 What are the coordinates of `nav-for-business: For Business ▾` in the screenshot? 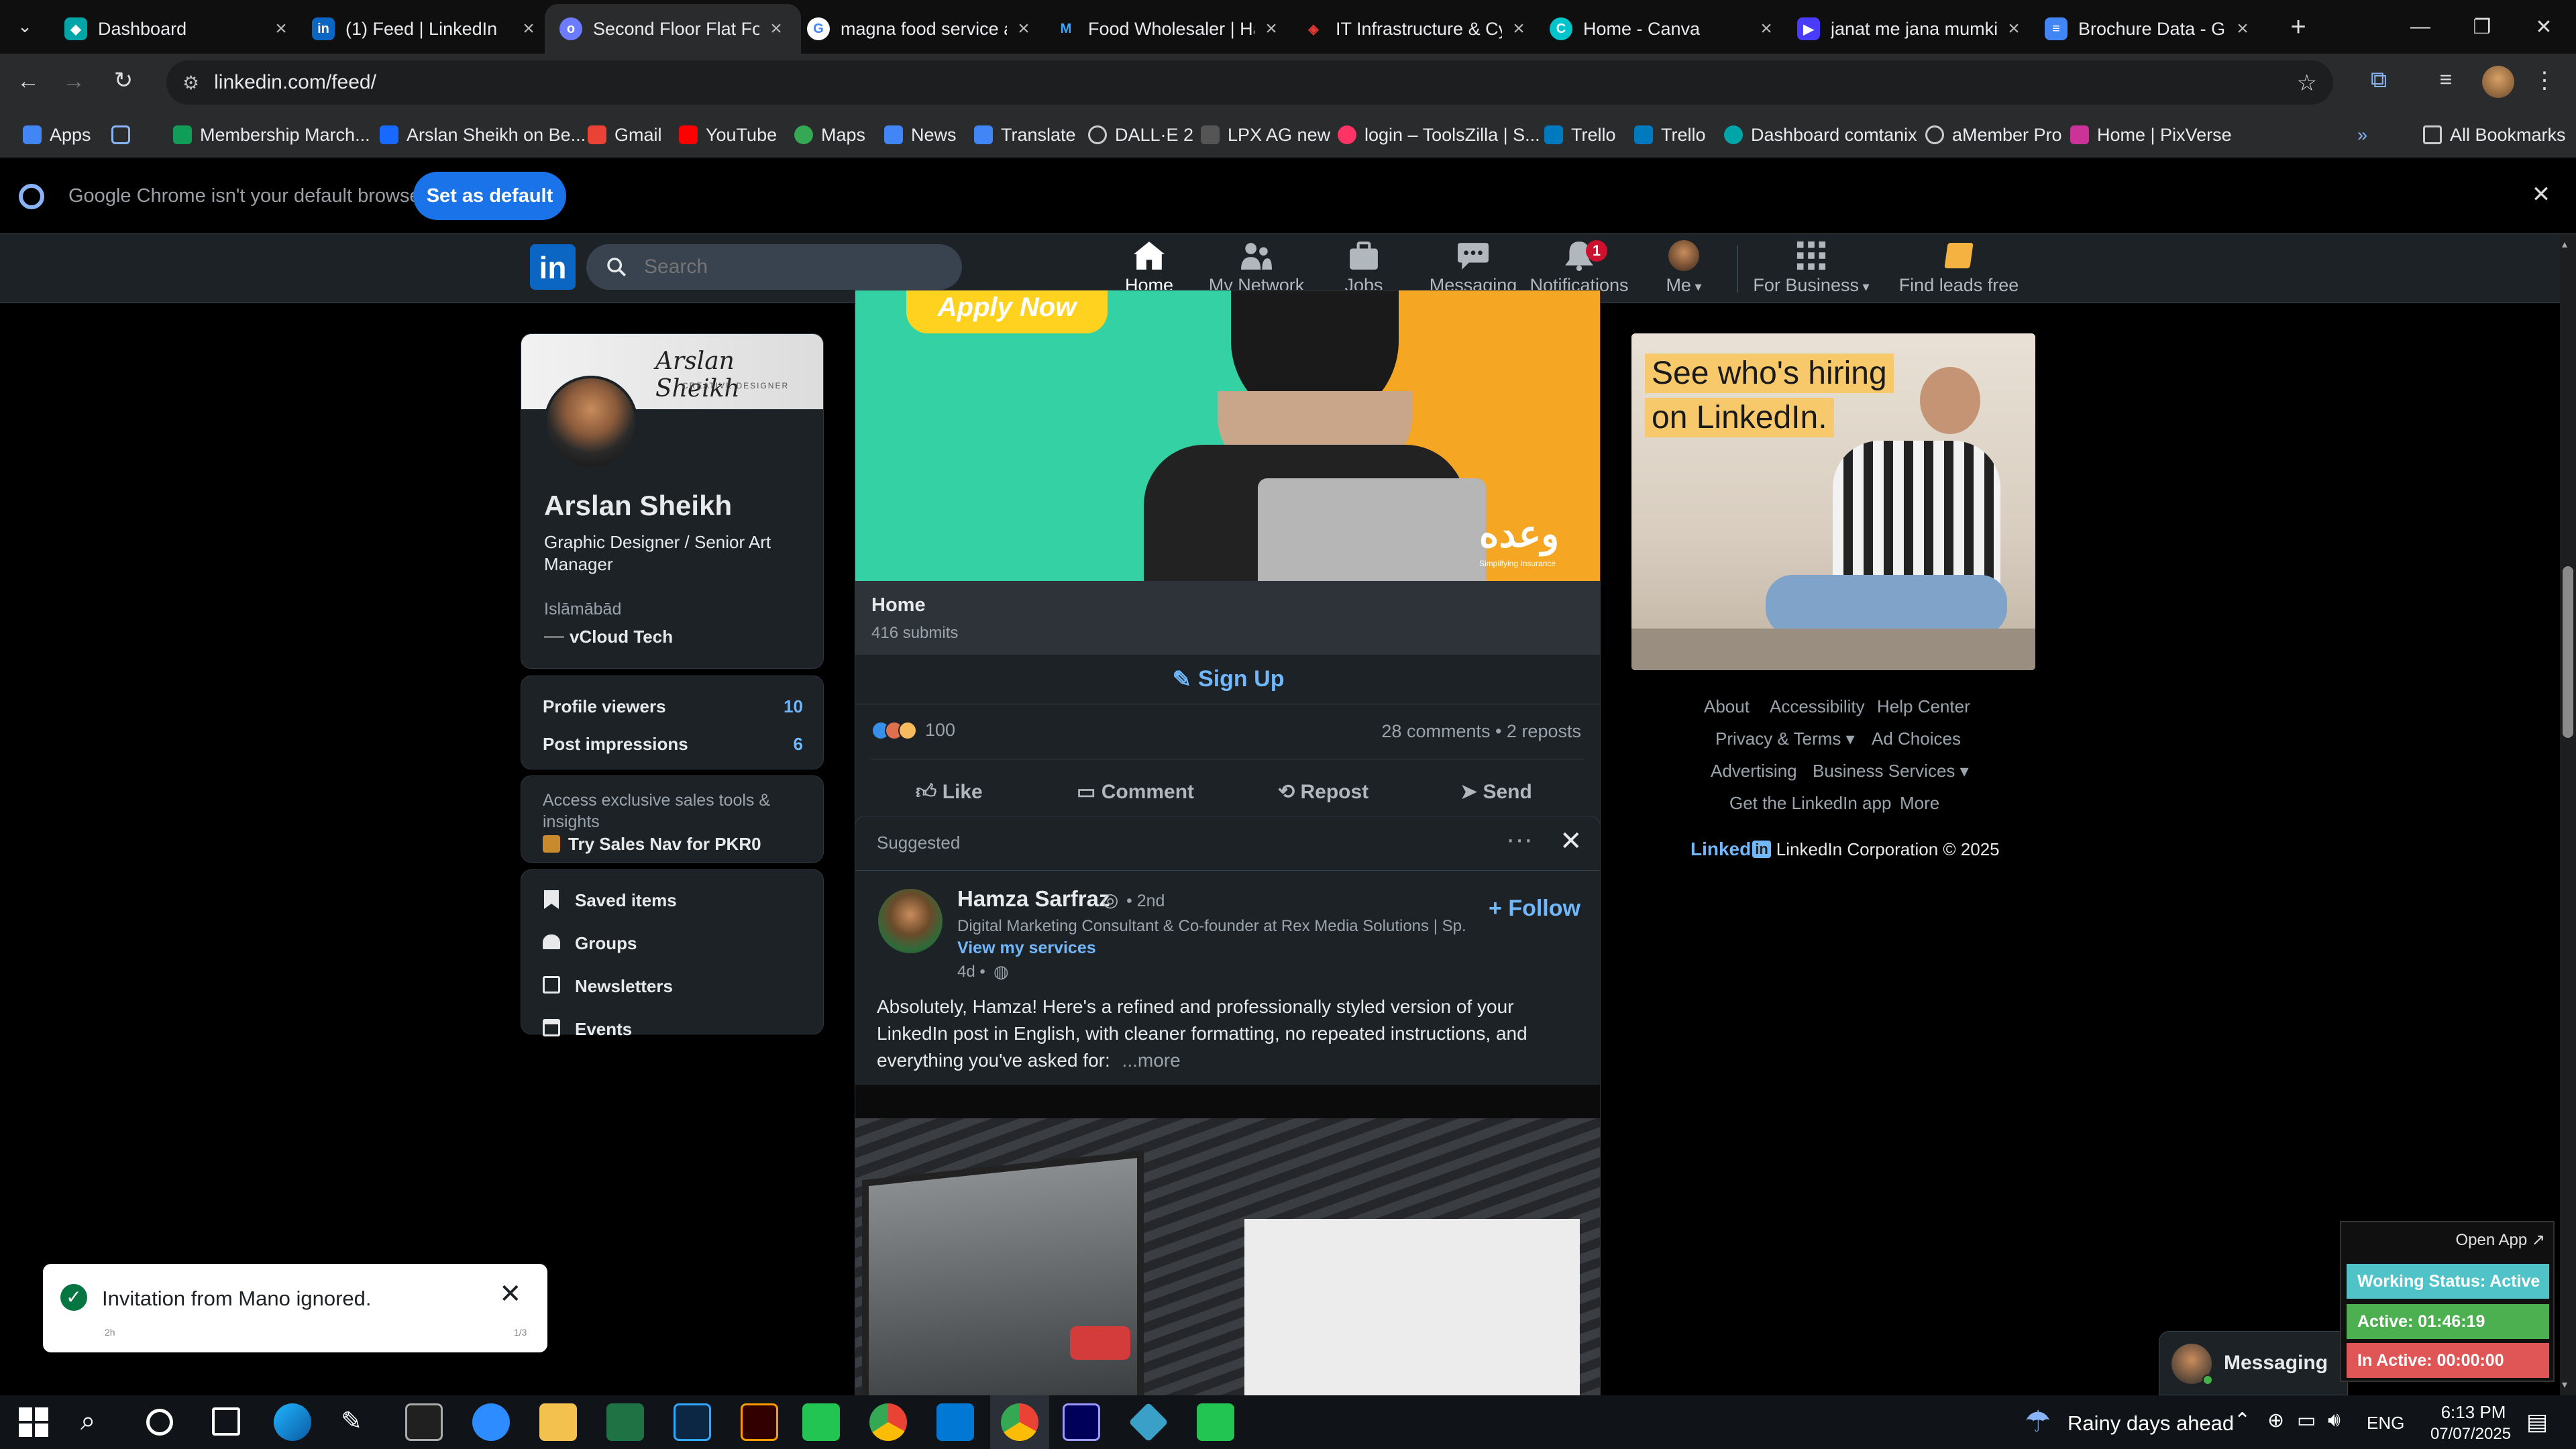 It's located at (1811, 270).